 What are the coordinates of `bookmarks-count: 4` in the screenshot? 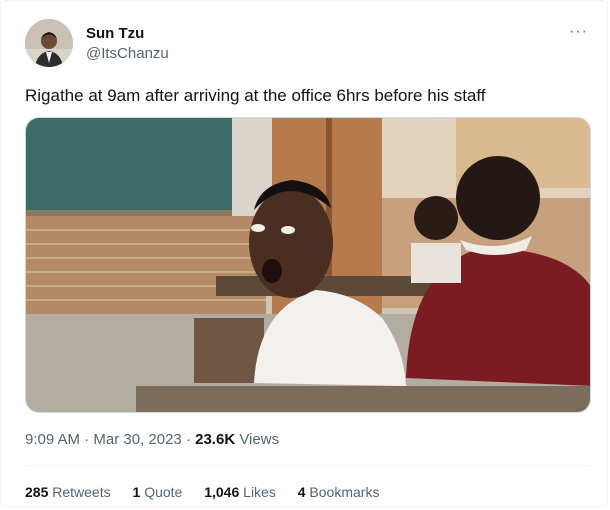 It's located at (301, 492).